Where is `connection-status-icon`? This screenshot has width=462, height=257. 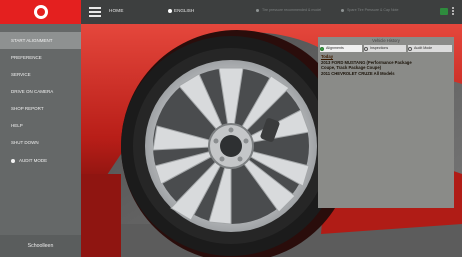
connection-status-icon is located at coordinates (444, 11).